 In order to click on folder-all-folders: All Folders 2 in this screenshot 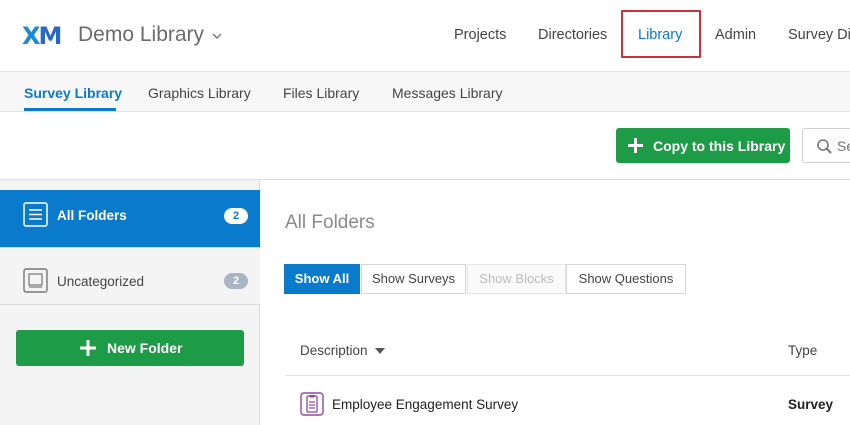, I will do `click(130, 219)`.